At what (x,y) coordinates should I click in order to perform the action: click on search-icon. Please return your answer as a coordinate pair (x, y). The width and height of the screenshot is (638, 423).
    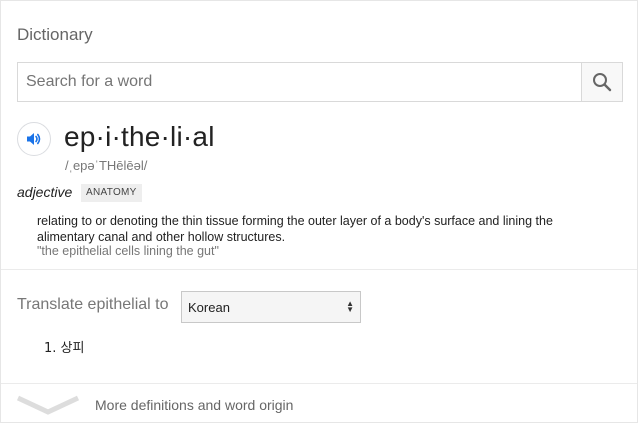
    Looking at the image, I should click on (602, 82).